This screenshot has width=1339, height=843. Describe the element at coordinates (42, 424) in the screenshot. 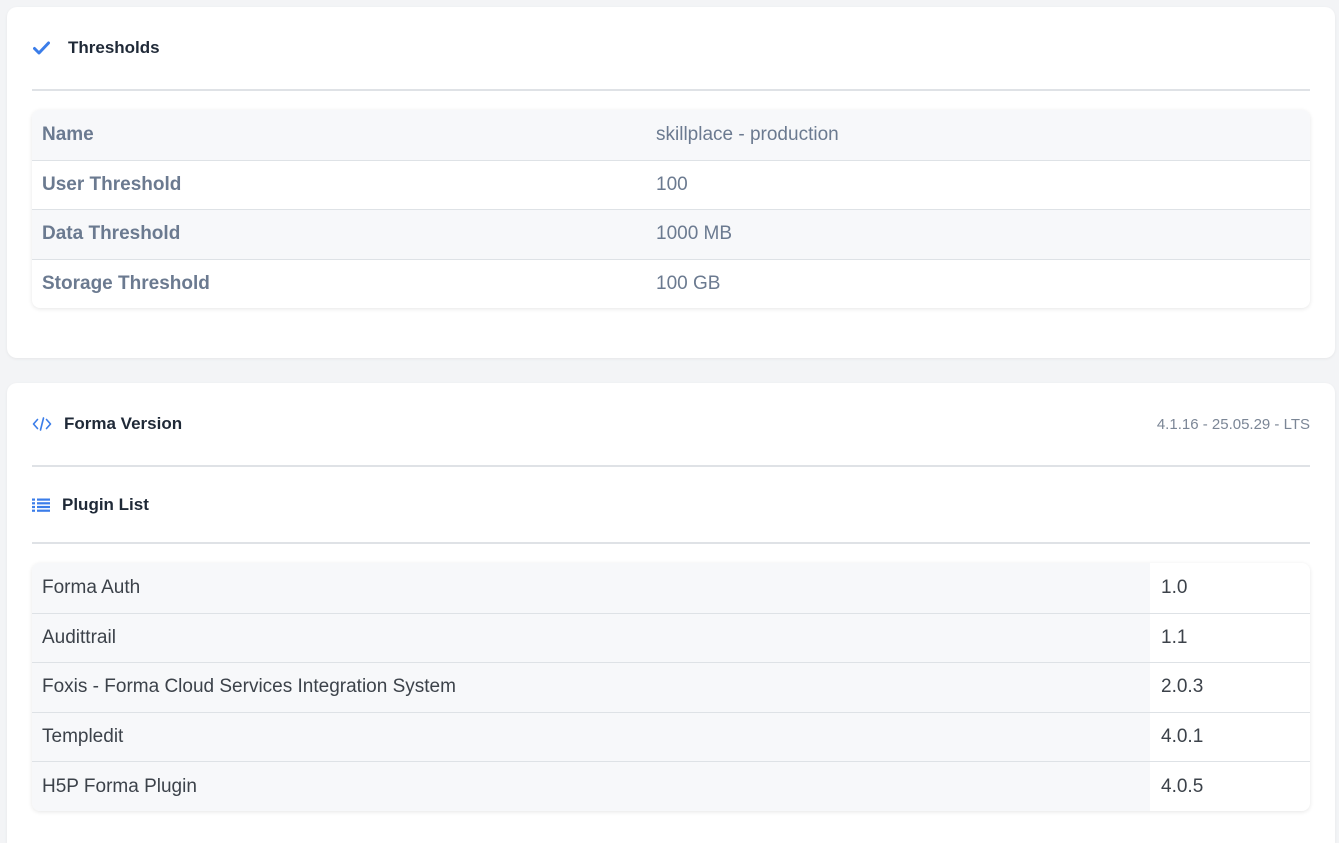

I see `code-icon` at that location.